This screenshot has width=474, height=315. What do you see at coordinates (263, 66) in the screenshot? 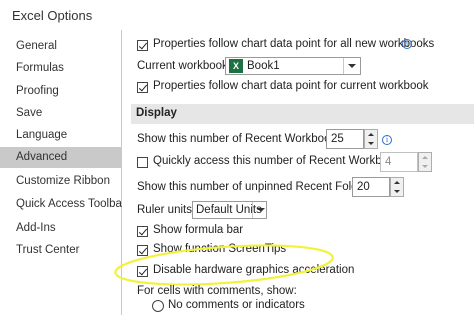
I see `current-workbook-value: Book1` at bounding box center [263, 66].